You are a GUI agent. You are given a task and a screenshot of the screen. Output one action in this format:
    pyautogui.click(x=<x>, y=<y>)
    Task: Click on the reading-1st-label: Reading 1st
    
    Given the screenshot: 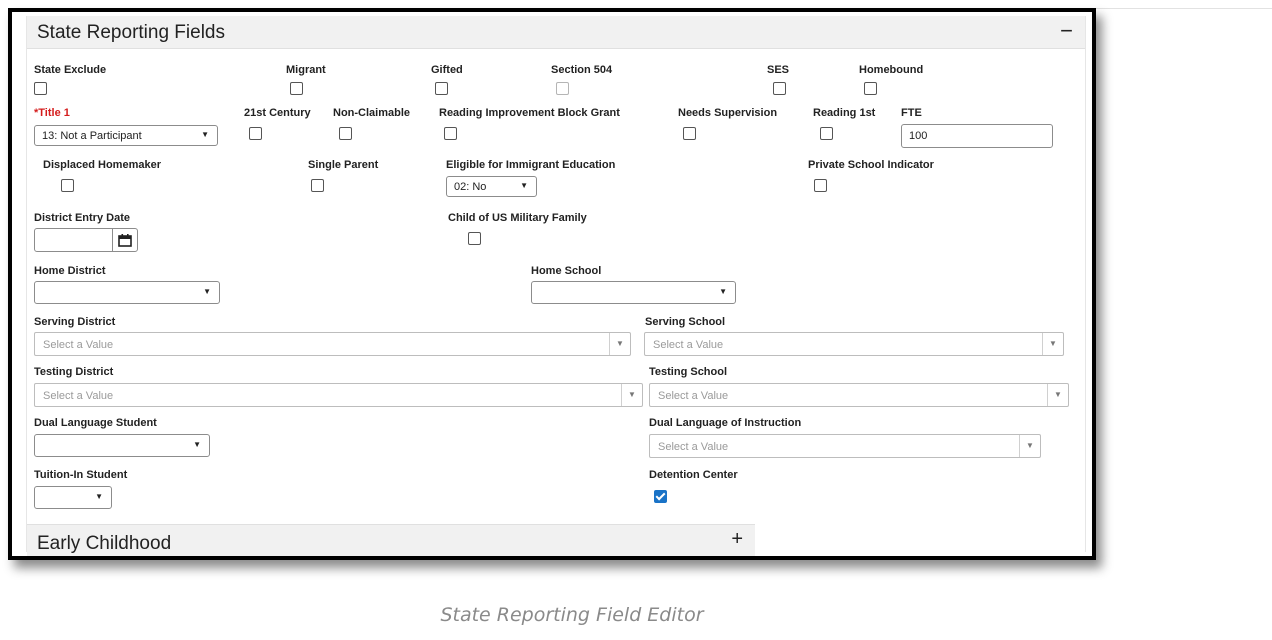 What is the action you would take?
    pyautogui.click(x=844, y=113)
    